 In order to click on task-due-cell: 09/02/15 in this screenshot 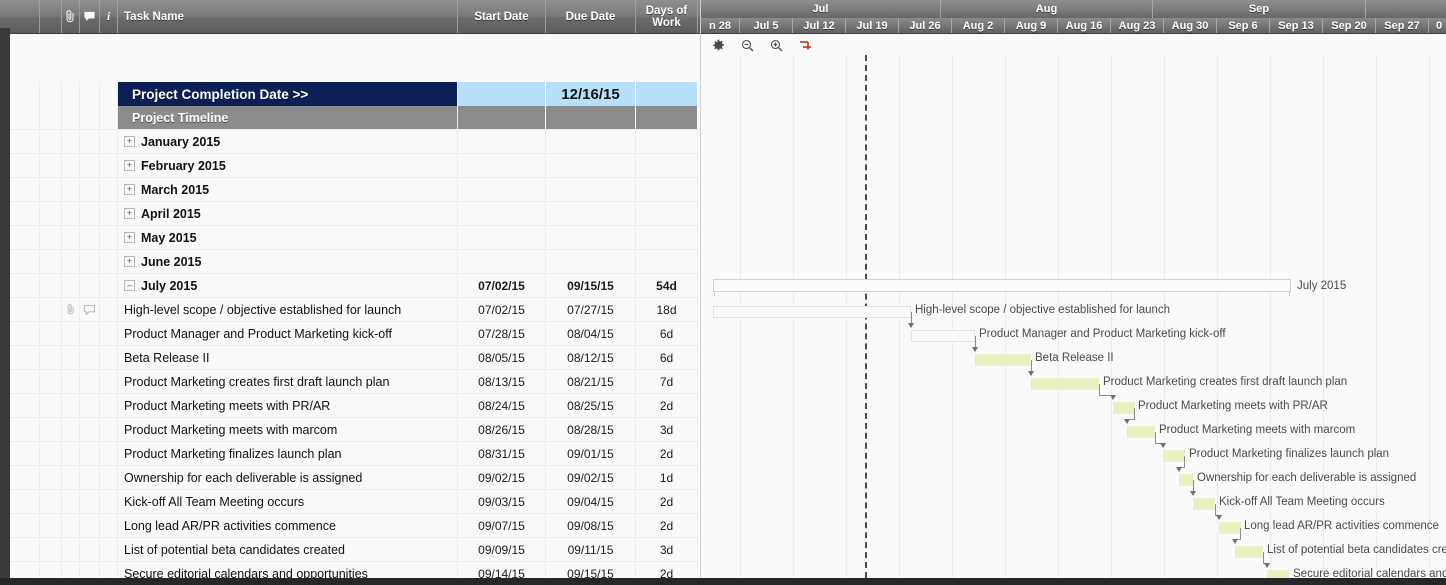, I will do `click(591, 477)`.